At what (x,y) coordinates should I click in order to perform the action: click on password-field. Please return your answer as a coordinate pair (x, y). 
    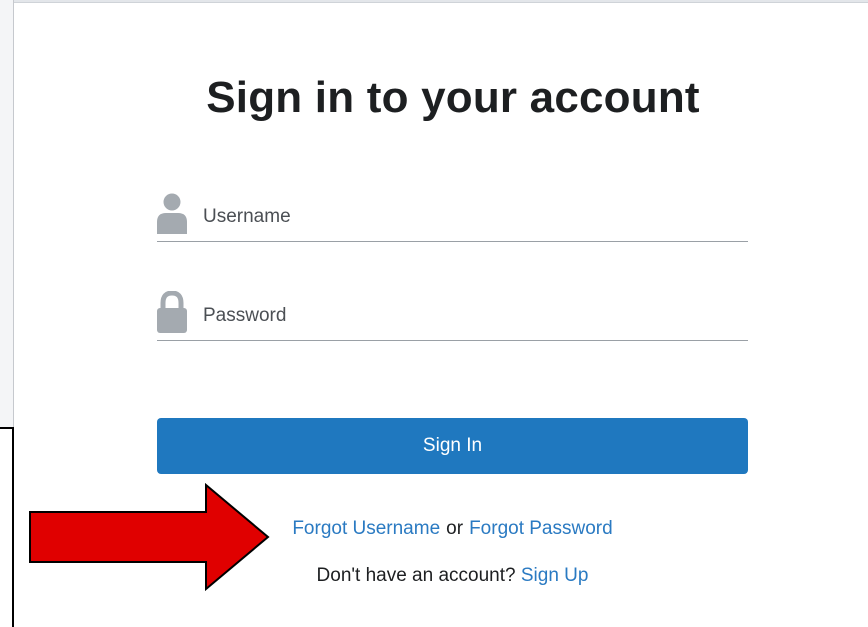
    Looking at the image, I should click on (452, 315).